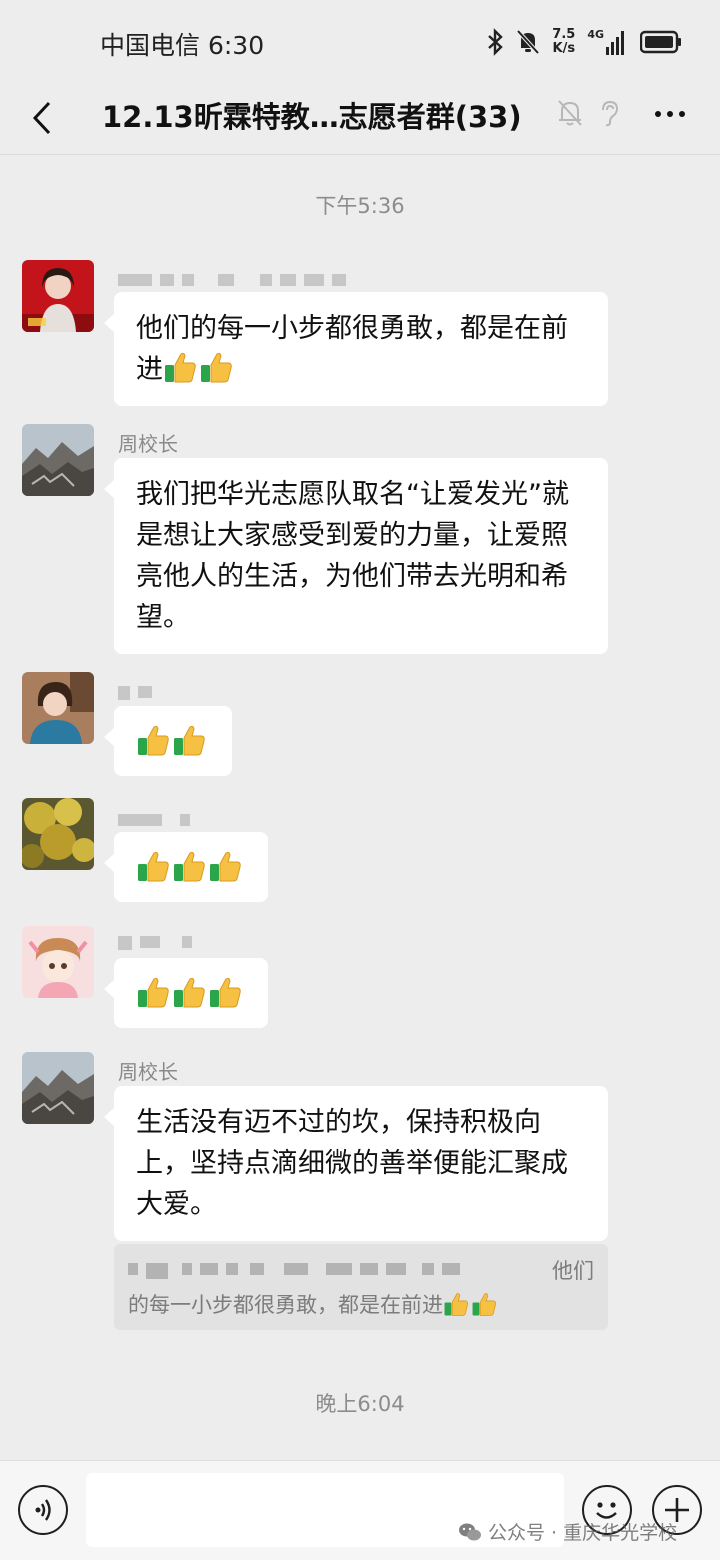 The image size is (720, 1560). Describe the element at coordinates (595, 34) in the screenshot. I see `net-type: 4G` at that location.